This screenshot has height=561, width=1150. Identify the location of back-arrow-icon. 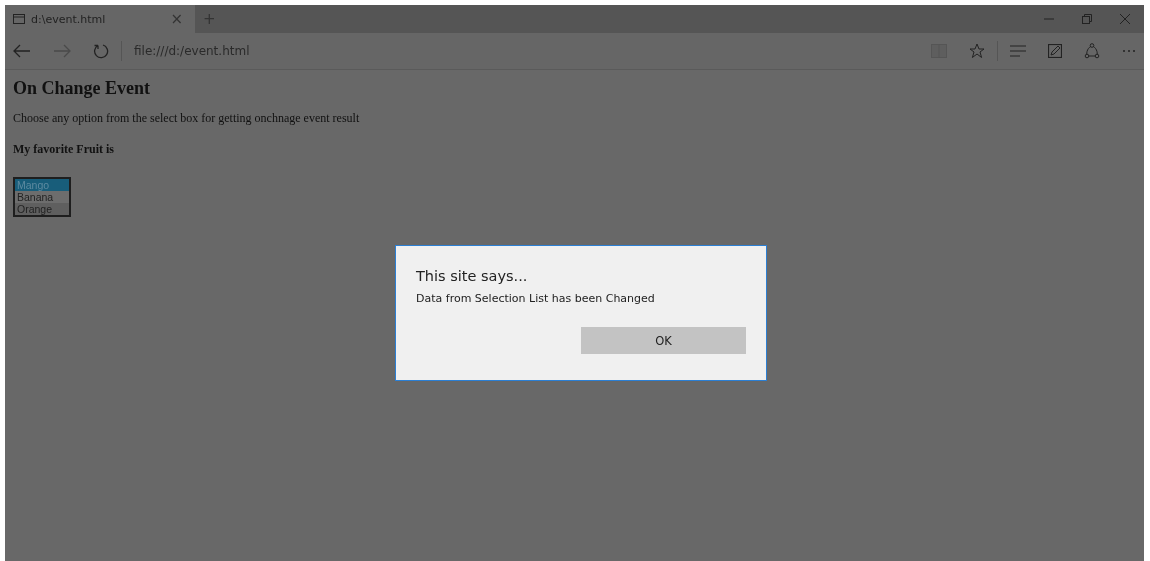
(22, 51).